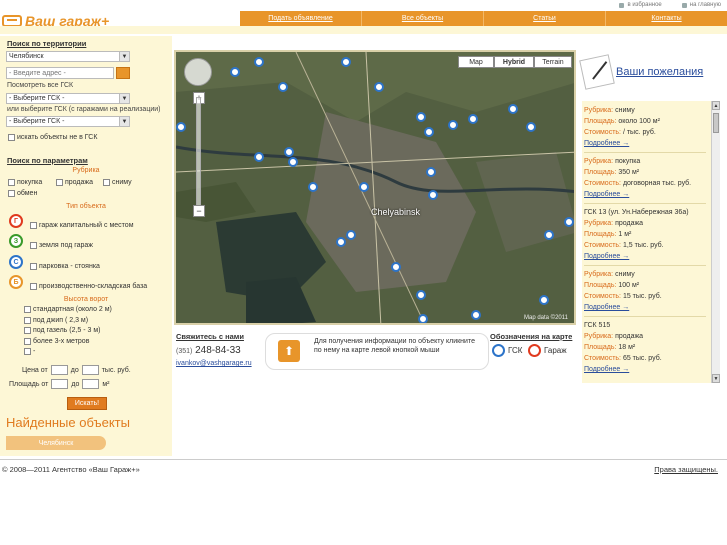  I want to click on address-search-button, so click(123, 73).